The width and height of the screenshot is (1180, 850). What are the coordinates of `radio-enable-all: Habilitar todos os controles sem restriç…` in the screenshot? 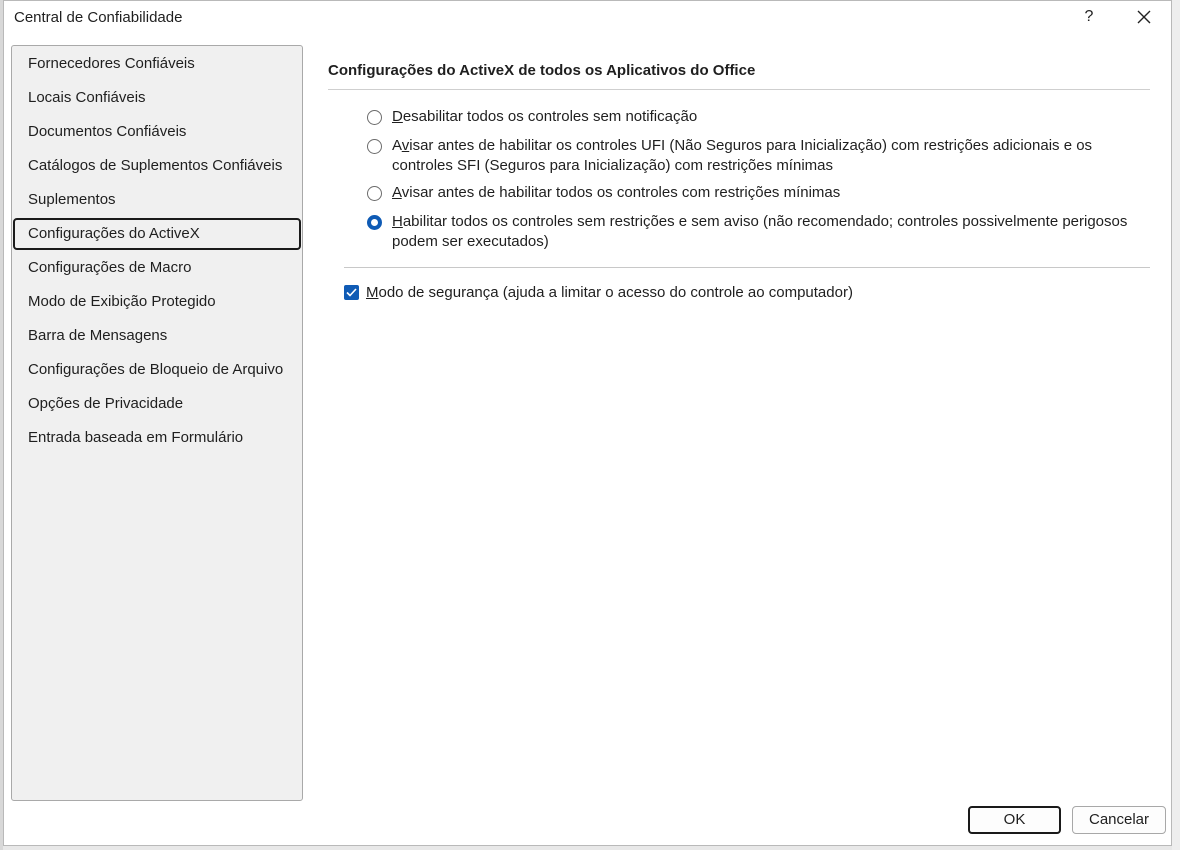 It's located at (762, 233).